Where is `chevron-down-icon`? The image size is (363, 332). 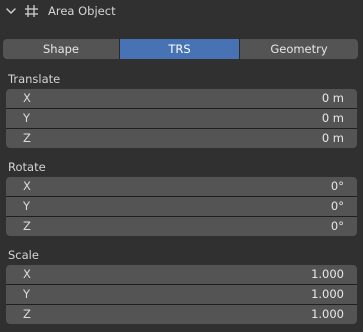
chevron-down-icon is located at coordinates (11, 11).